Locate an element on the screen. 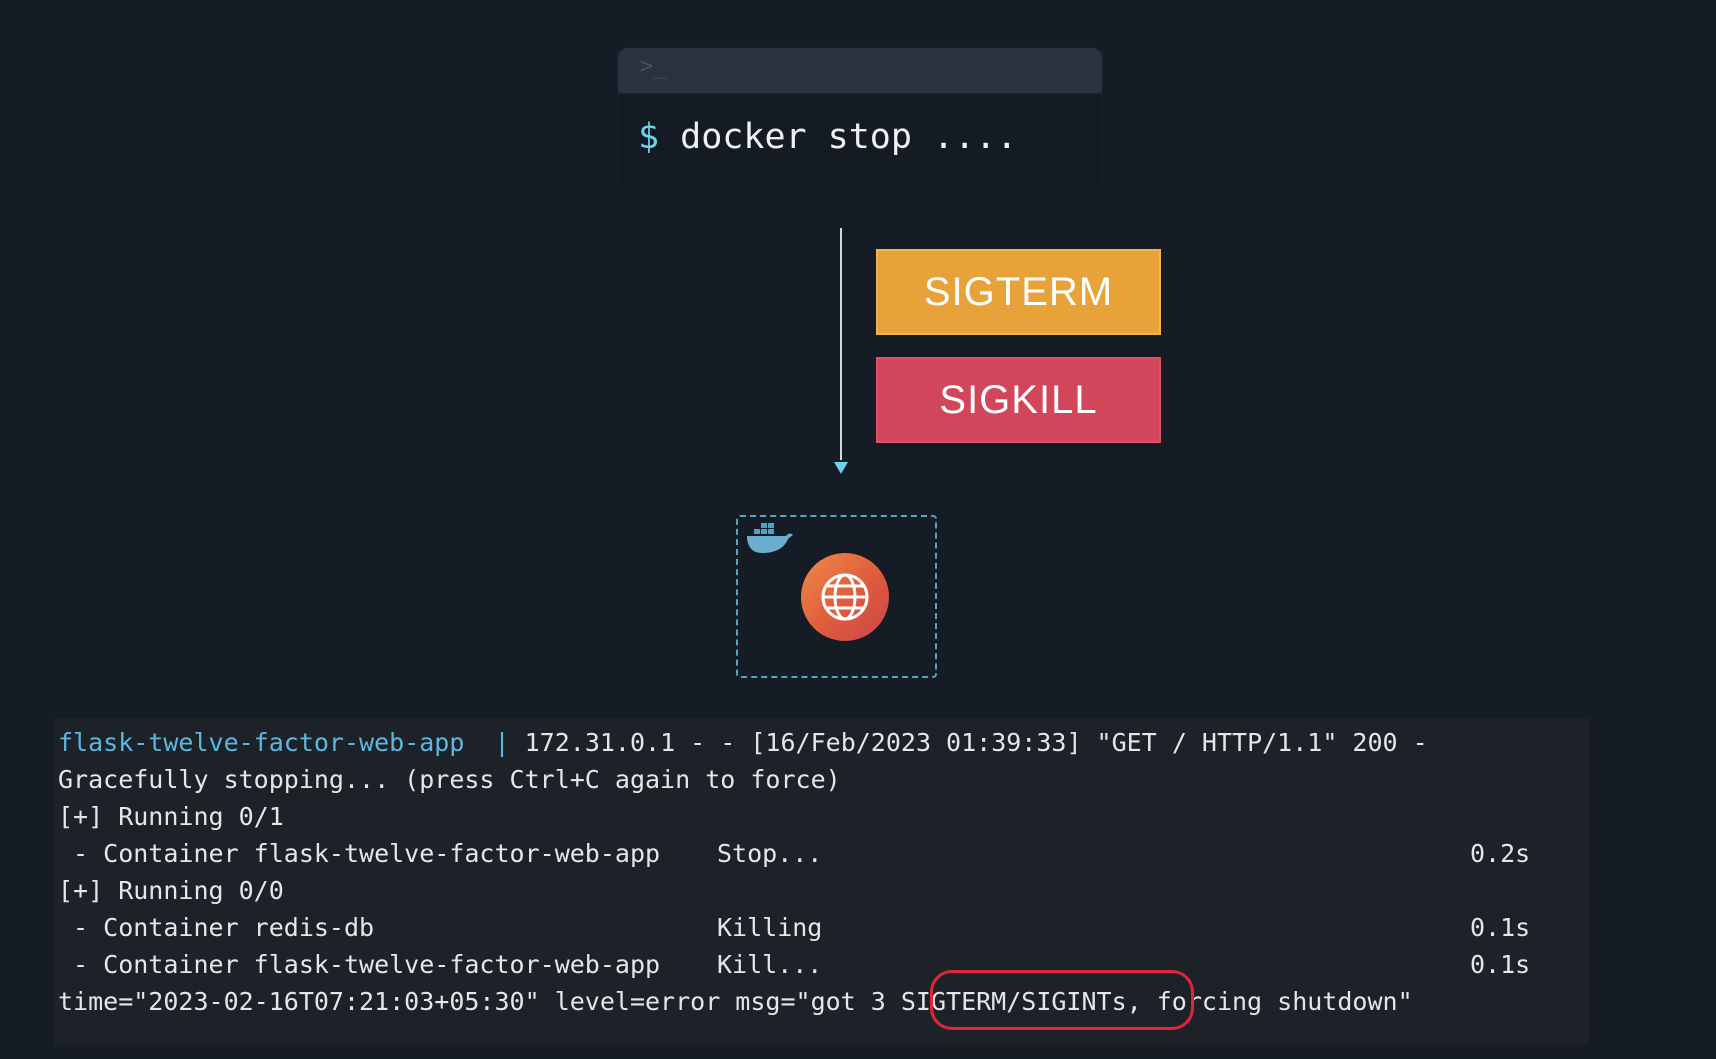 The image size is (1716, 1059). terminal-prompt-icon: >_ is located at coordinates (653, 66).